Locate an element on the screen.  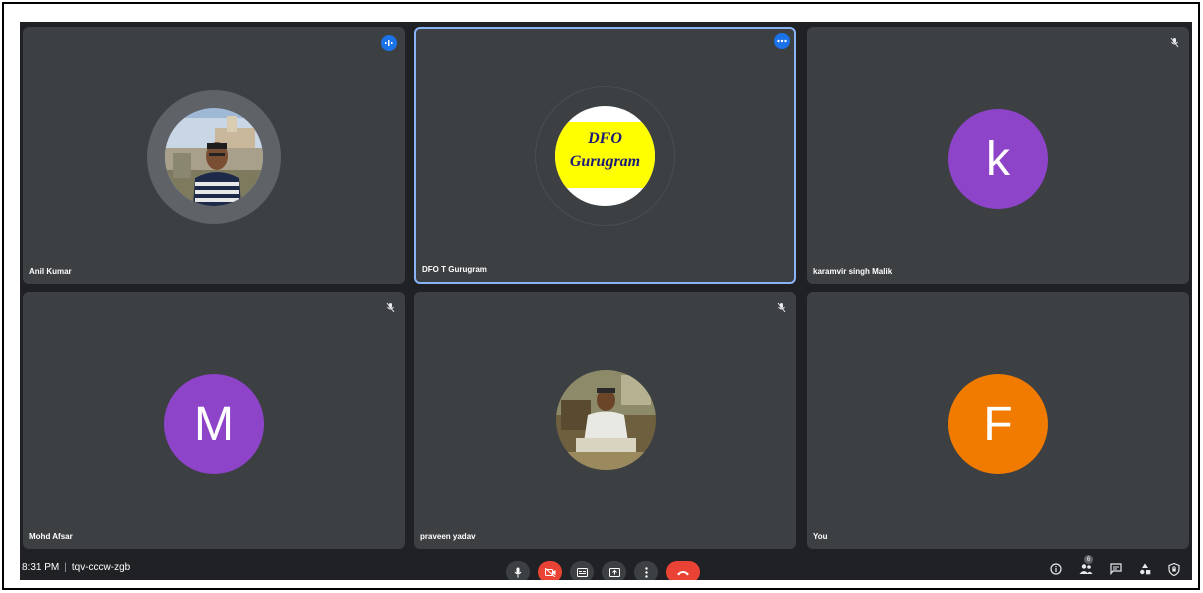
participant-name: praveen yadav is located at coordinates (448, 536).